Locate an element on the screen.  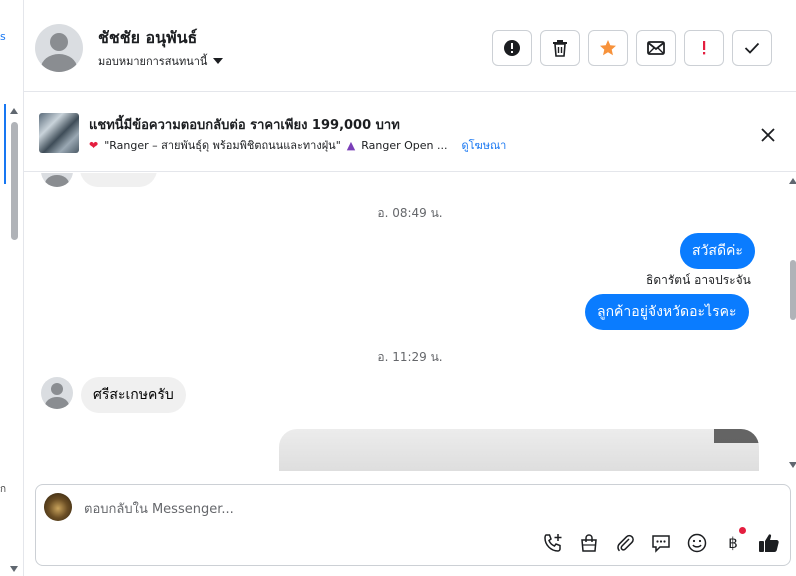
image-message is located at coordinates (519, 450).